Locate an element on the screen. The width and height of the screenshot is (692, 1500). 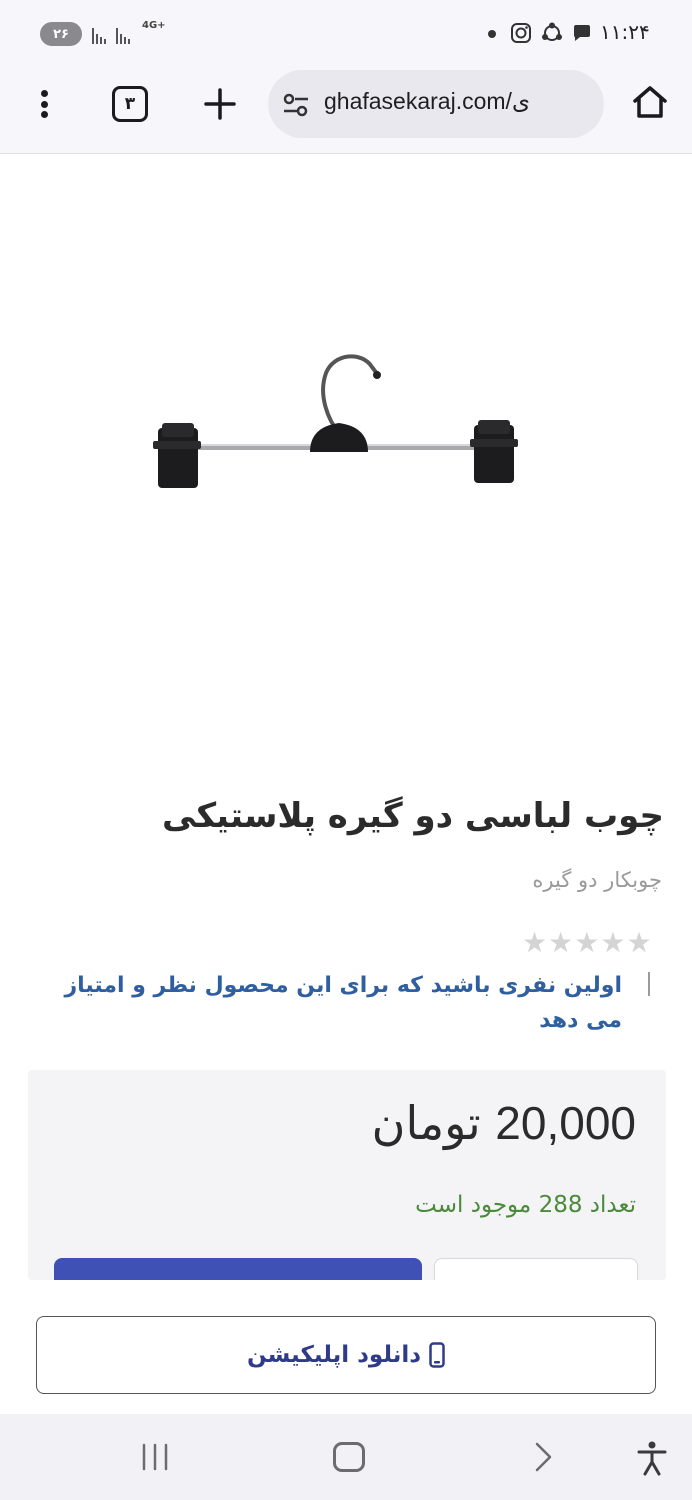
phone-icon is located at coordinates (437, 1355).